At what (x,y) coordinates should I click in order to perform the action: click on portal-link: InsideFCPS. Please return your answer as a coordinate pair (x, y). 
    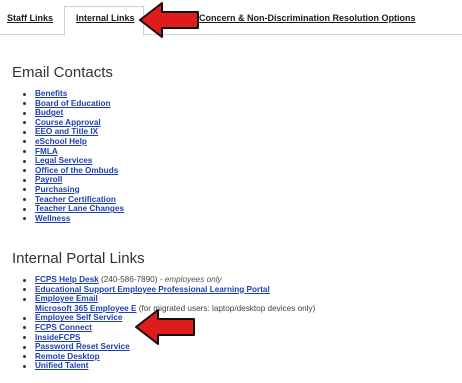
    Looking at the image, I should click on (58, 337).